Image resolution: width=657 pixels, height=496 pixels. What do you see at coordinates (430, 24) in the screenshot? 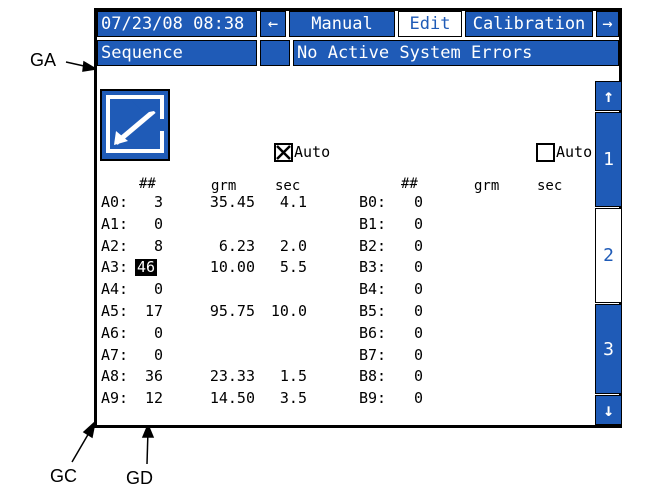
I see `tab-edit: Edit` at bounding box center [430, 24].